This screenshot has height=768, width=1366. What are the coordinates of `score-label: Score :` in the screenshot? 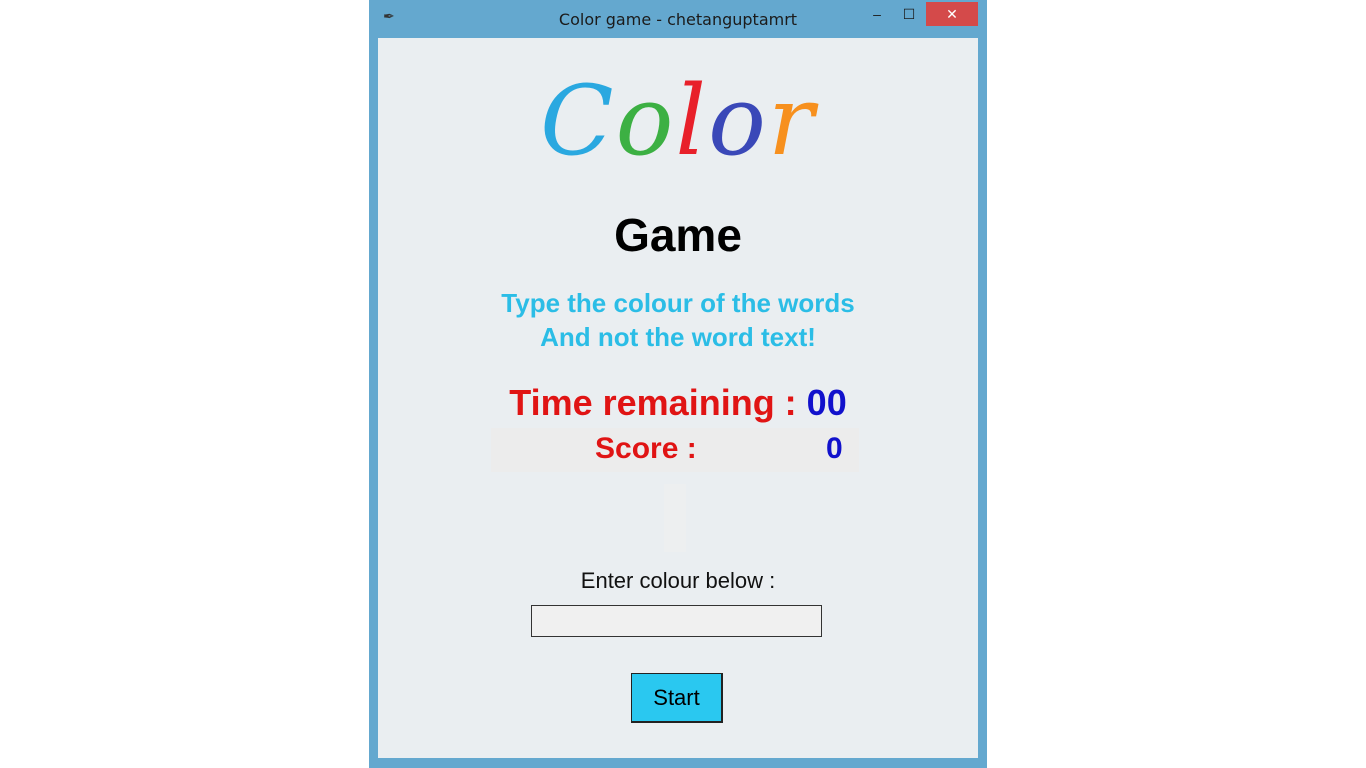 It's located at (646, 448).